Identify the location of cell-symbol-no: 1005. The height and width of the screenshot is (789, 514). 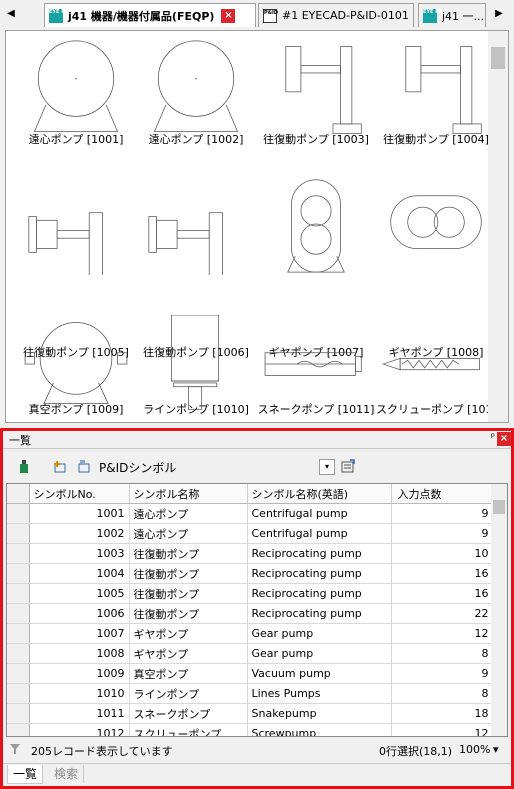
(79, 593).